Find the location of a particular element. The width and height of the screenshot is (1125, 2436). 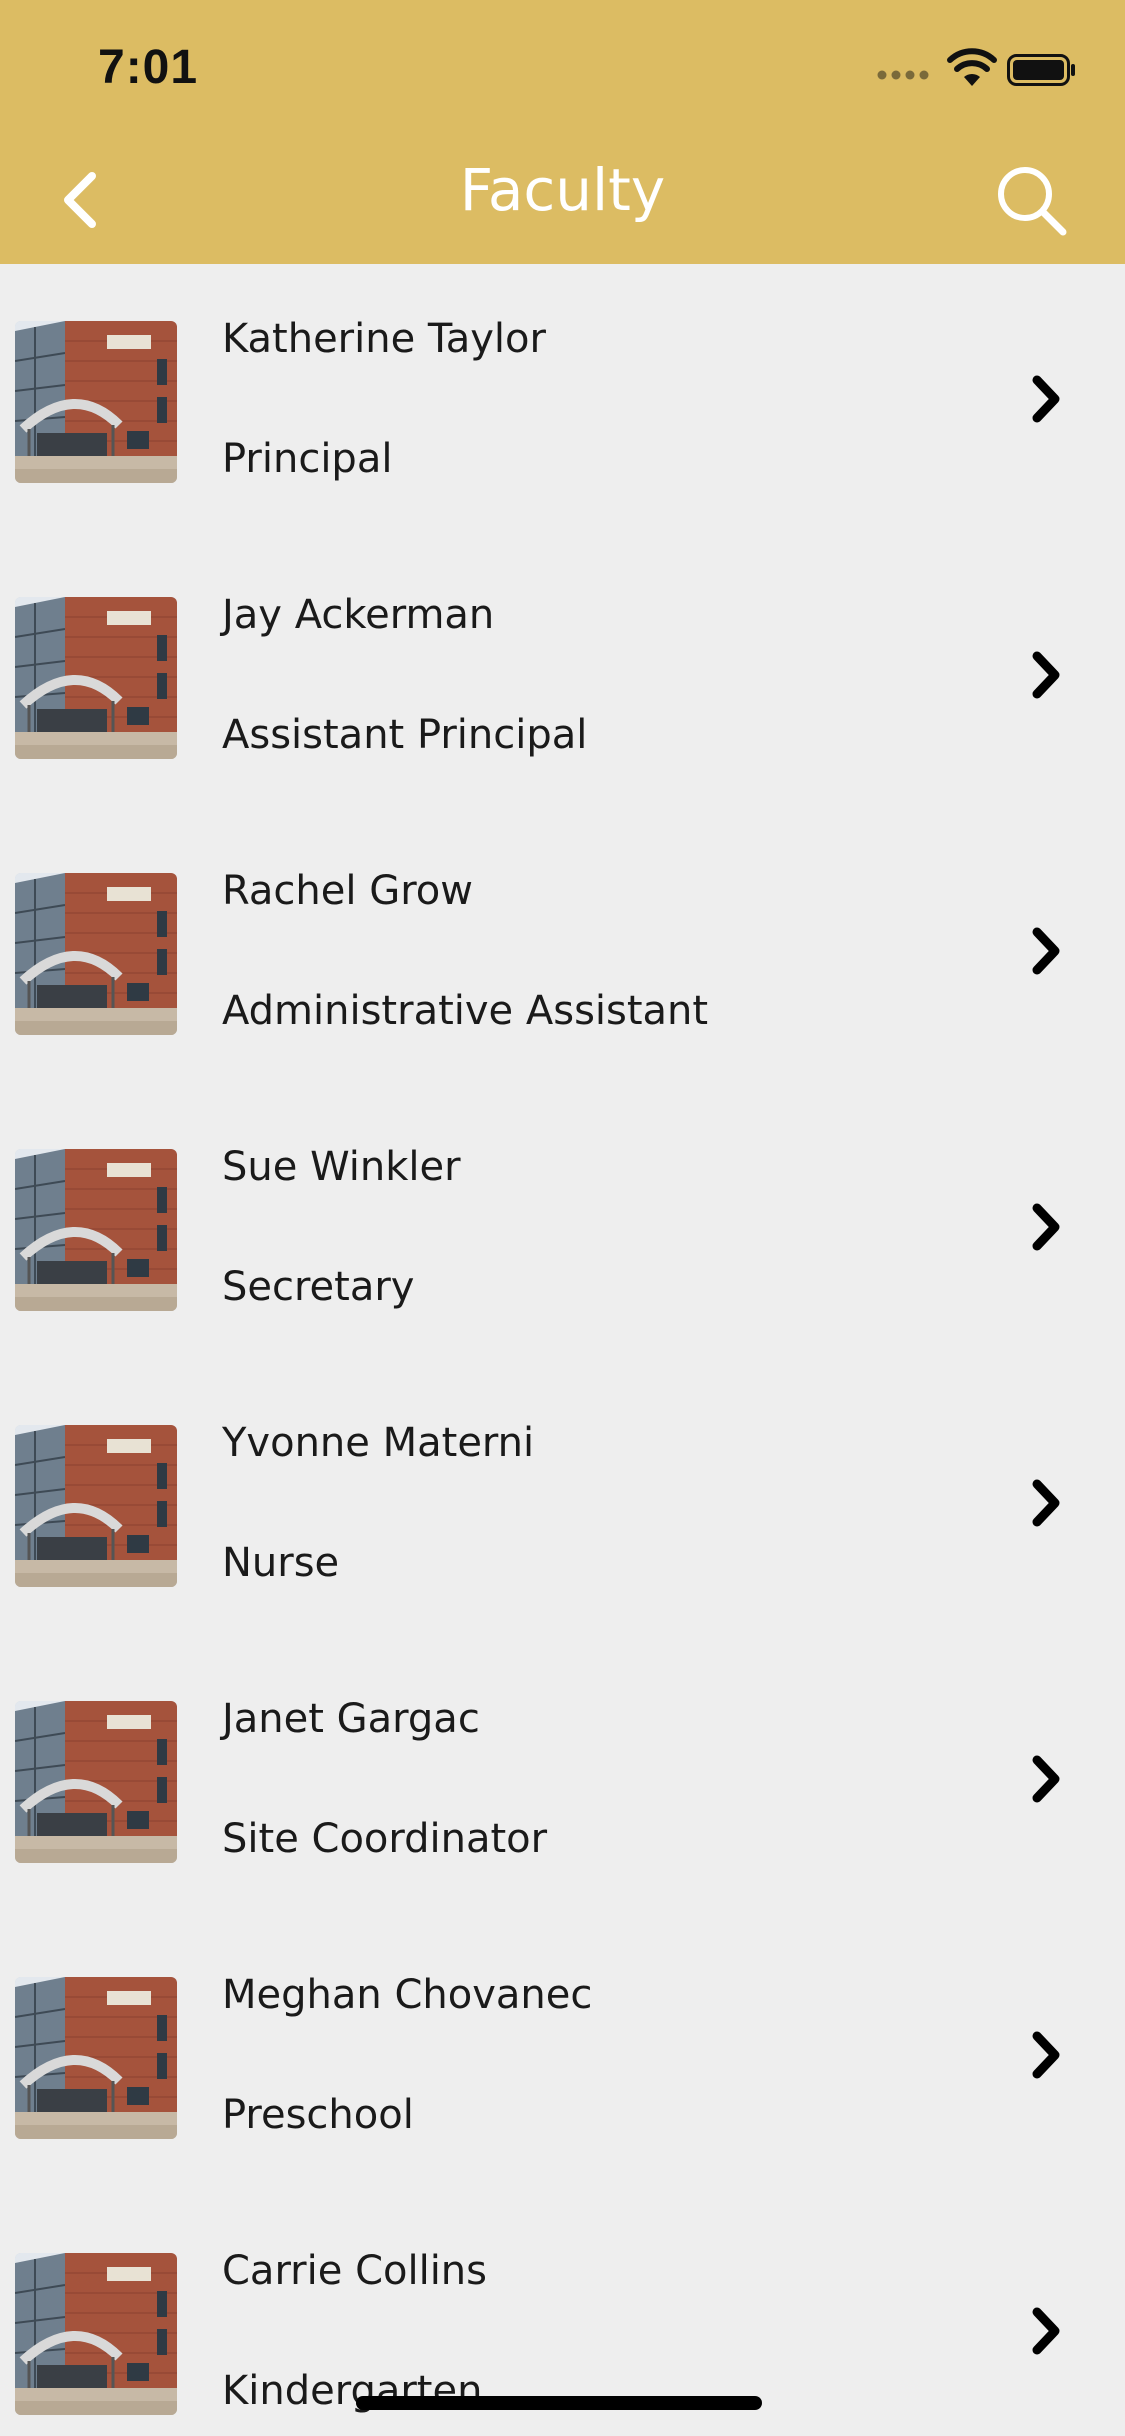

faculty-name: Sue Winkler is located at coordinates (341, 1167).